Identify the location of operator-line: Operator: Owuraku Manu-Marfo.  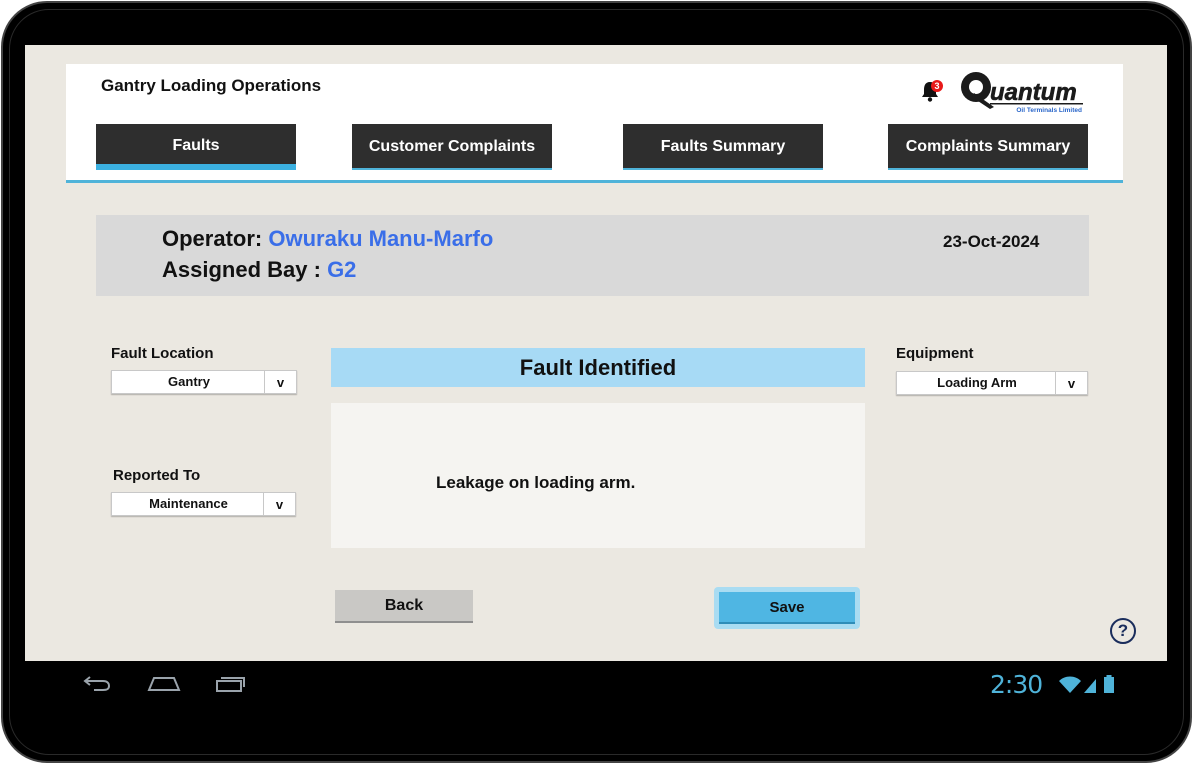
(327, 239).